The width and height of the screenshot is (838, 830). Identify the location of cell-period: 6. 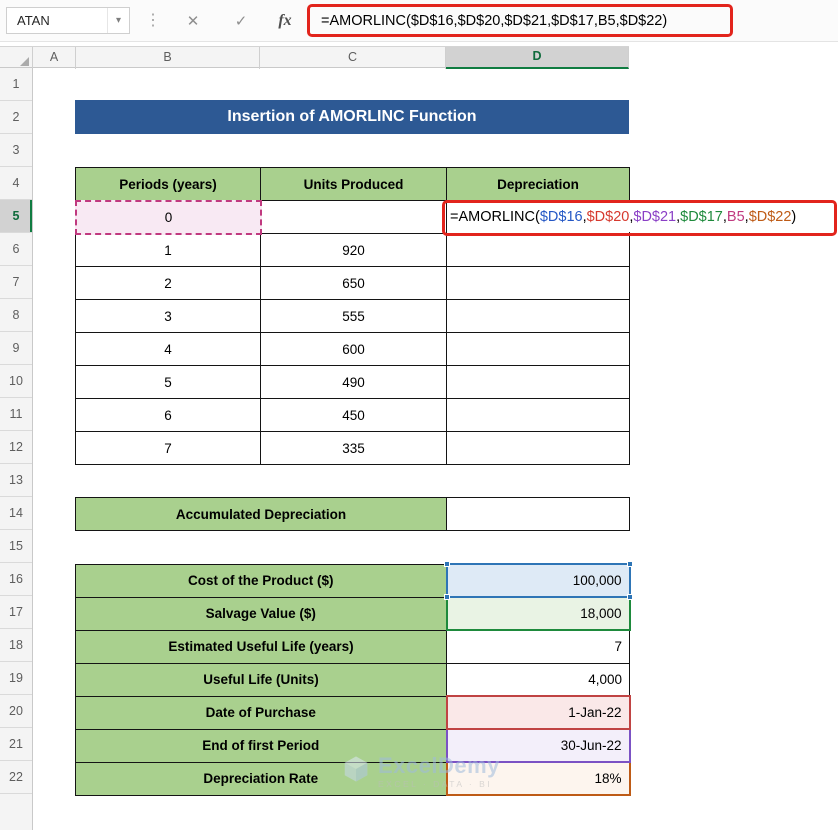
(168, 415).